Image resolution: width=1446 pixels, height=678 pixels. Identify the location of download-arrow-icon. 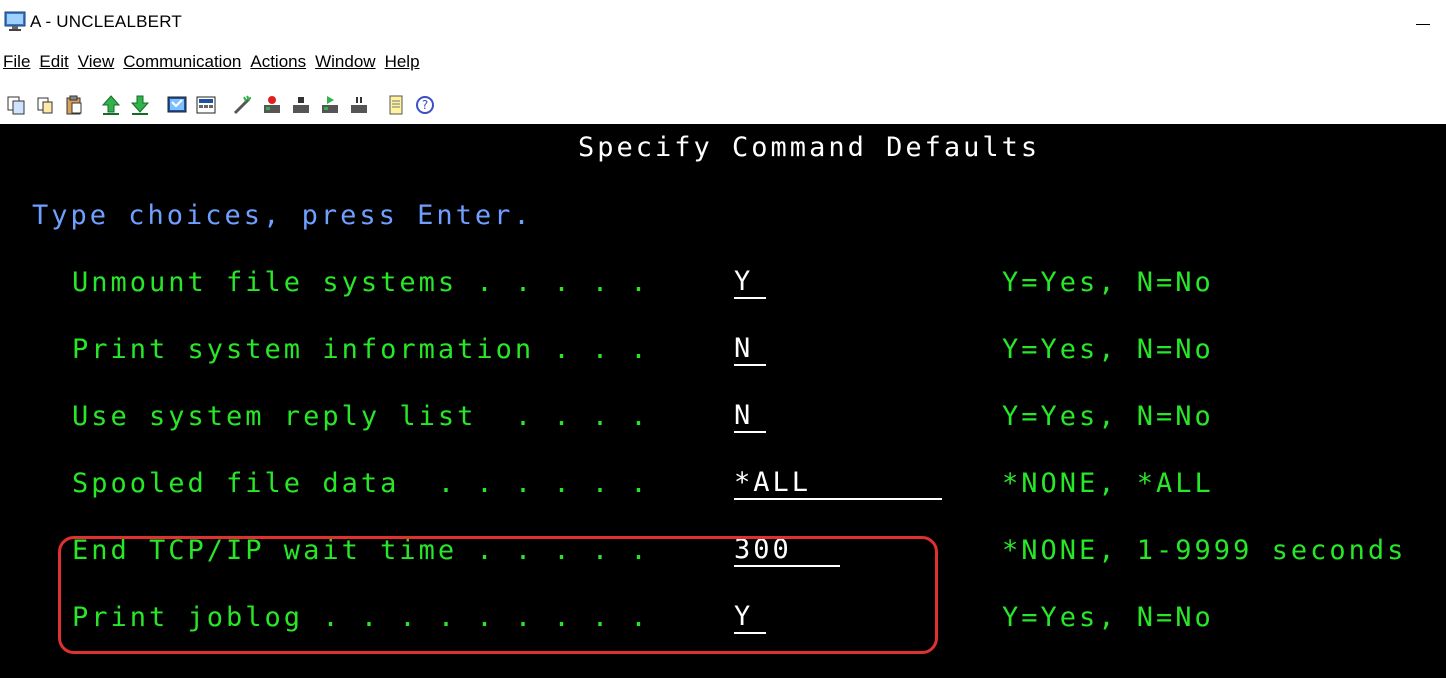
(140, 105).